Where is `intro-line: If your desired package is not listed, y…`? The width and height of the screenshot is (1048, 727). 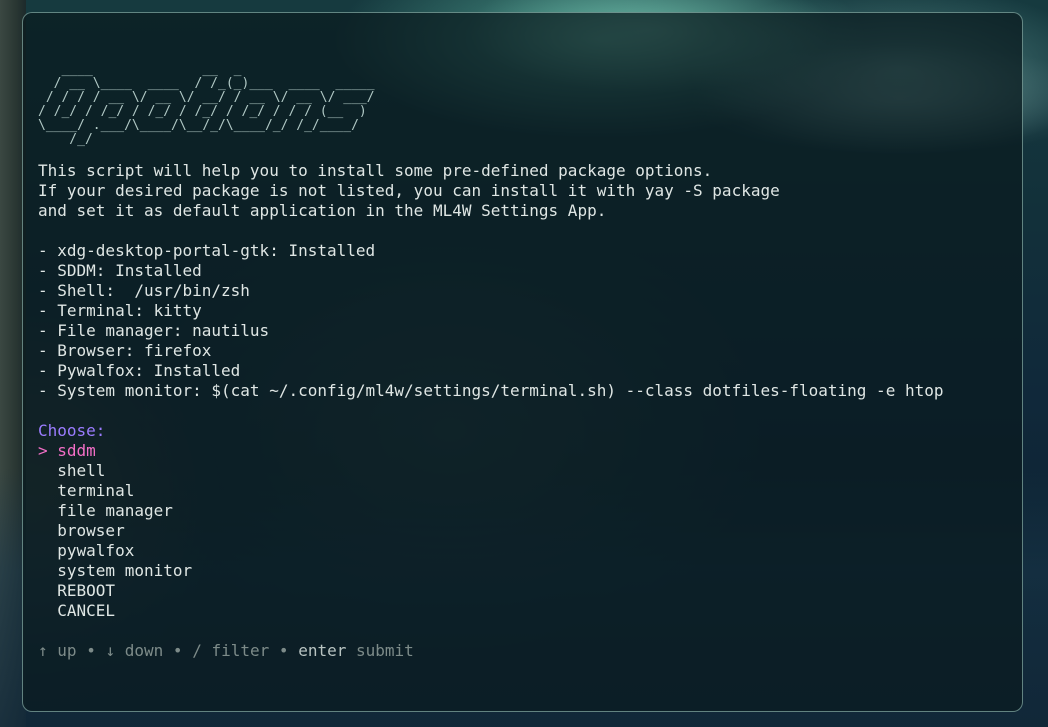
intro-line: If your desired package is not listed, y… is located at coordinates (409, 190).